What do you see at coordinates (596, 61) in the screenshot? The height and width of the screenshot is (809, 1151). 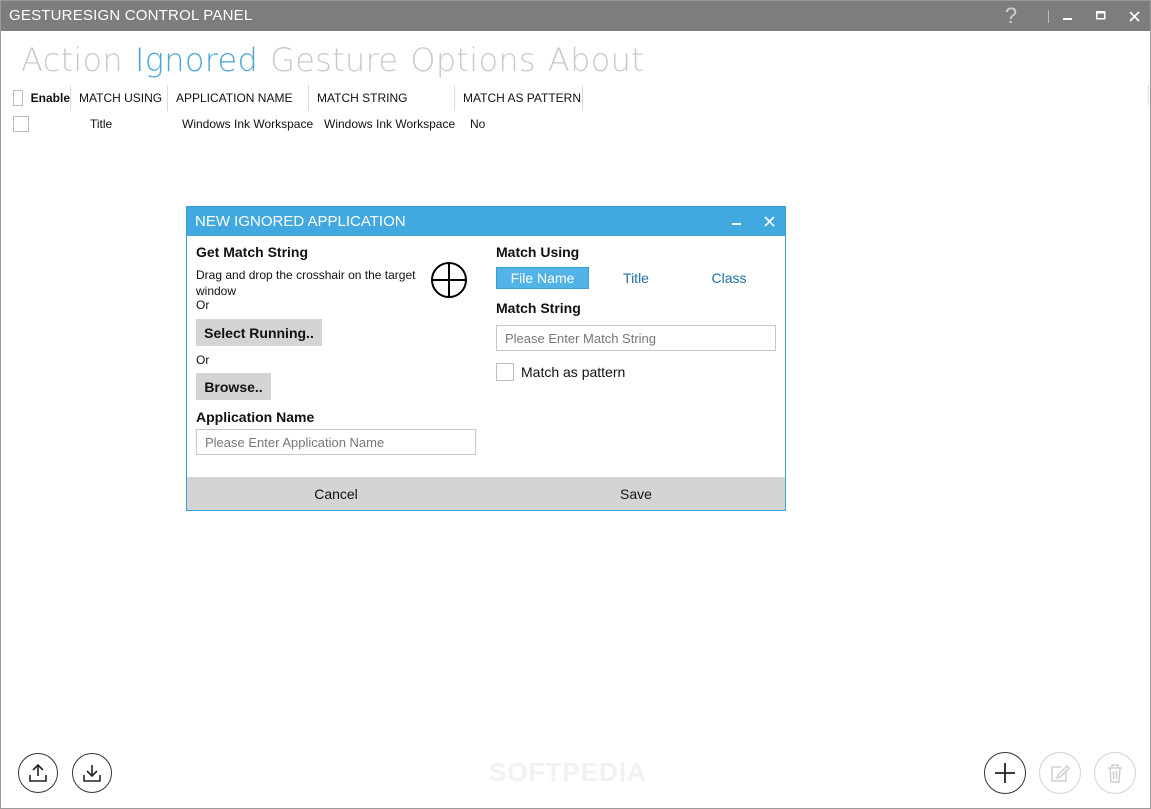 I see `tab-about: About` at bounding box center [596, 61].